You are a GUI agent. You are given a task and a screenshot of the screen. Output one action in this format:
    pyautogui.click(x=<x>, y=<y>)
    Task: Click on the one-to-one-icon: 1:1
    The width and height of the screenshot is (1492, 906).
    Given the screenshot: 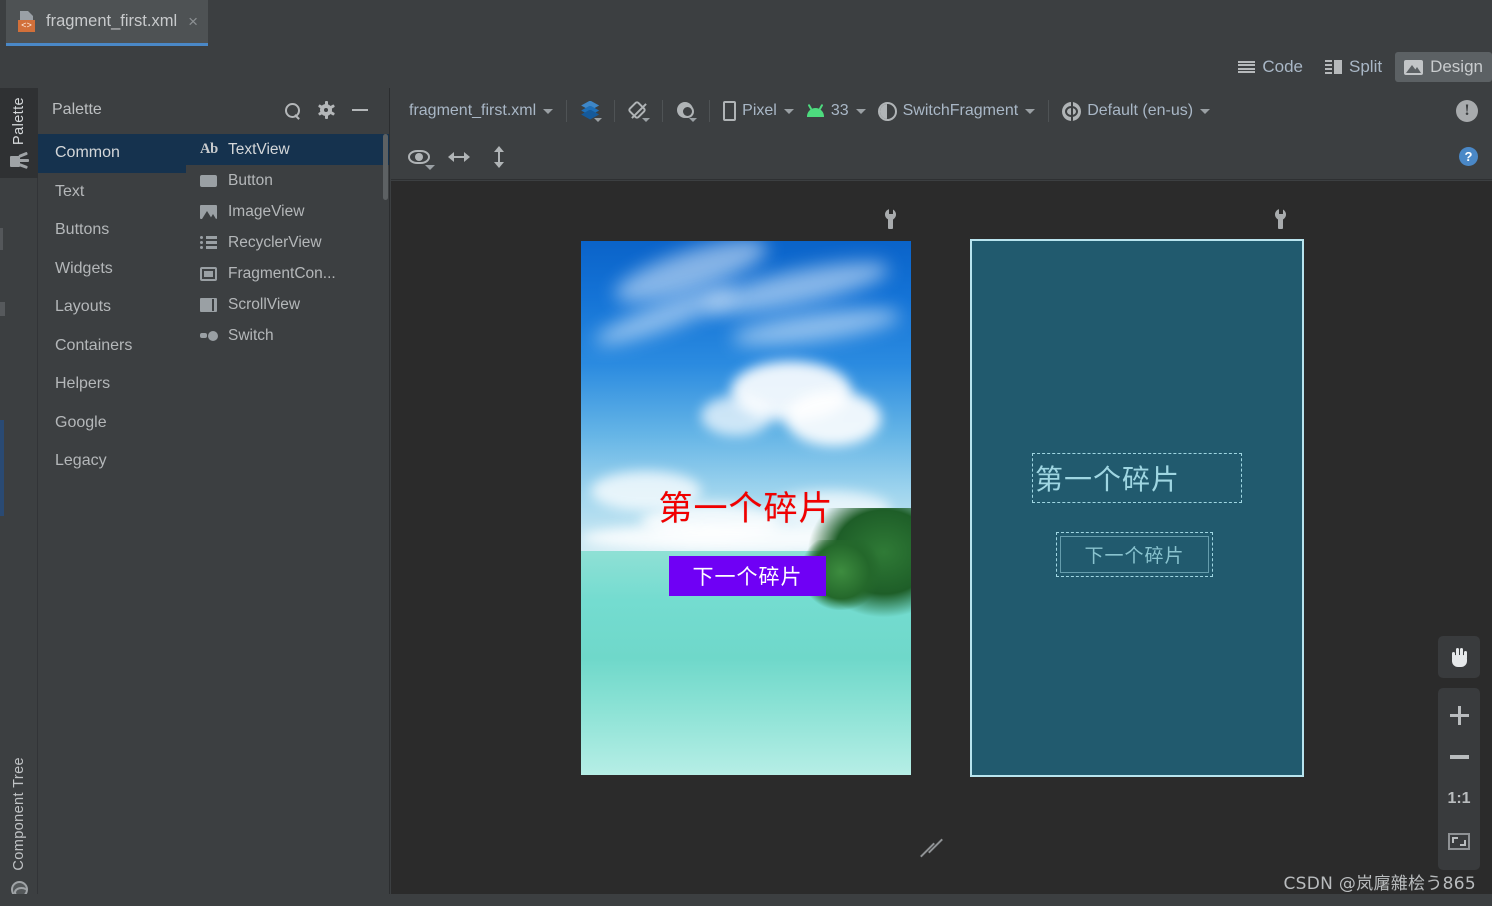 What is the action you would take?
    pyautogui.click(x=1459, y=798)
    